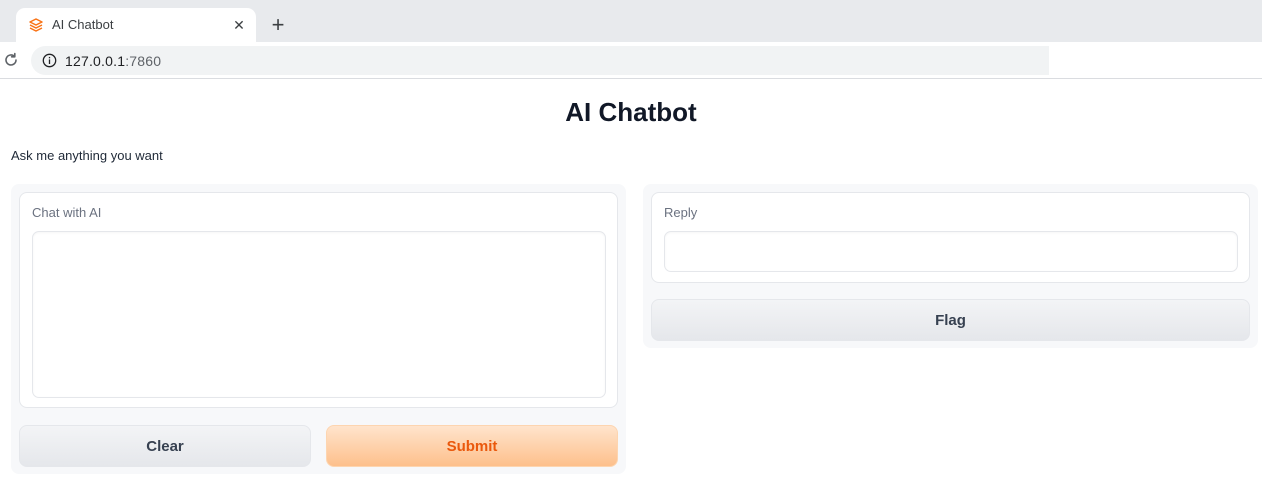 The width and height of the screenshot is (1262, 488). I want to click on chat-input-label: Chat with AI, so click(67, 212).